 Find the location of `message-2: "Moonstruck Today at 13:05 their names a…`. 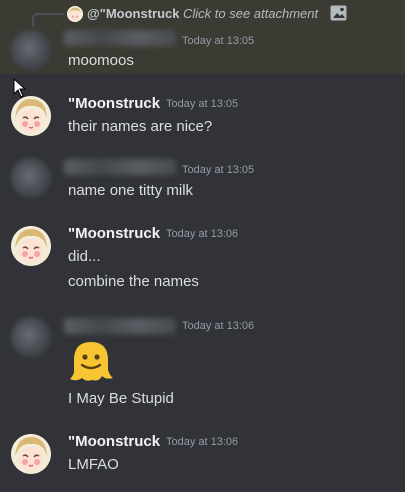

message-2: "Moonstruck Today at 13:05 their names a… is located at coordinates (202, 115).